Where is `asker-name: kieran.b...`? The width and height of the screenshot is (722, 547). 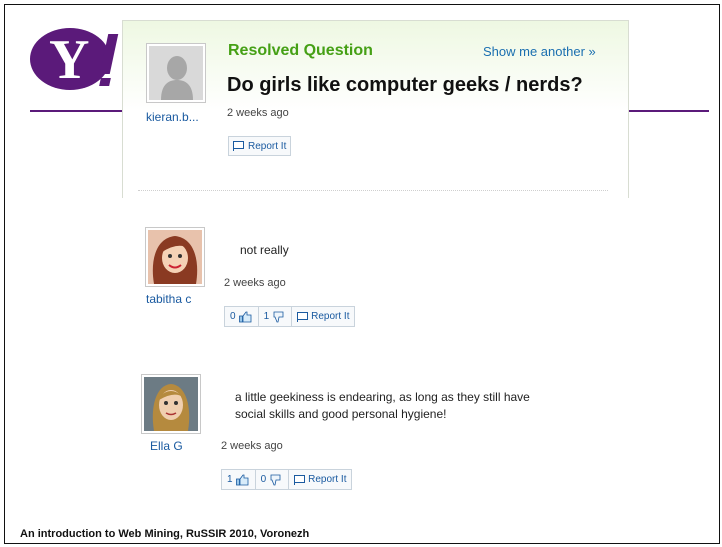
asker-name: kieran.b... is located at coordinates (172, 117).